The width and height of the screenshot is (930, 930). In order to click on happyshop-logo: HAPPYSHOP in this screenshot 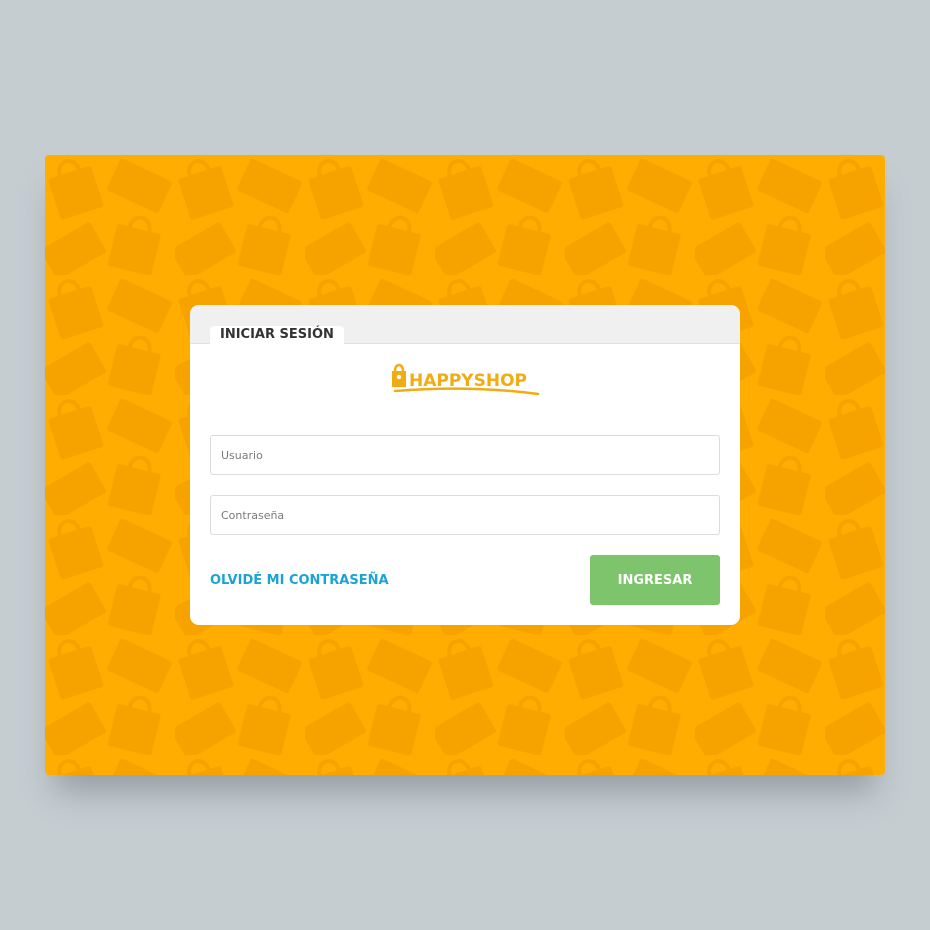, I will do `click(466, 379)`.